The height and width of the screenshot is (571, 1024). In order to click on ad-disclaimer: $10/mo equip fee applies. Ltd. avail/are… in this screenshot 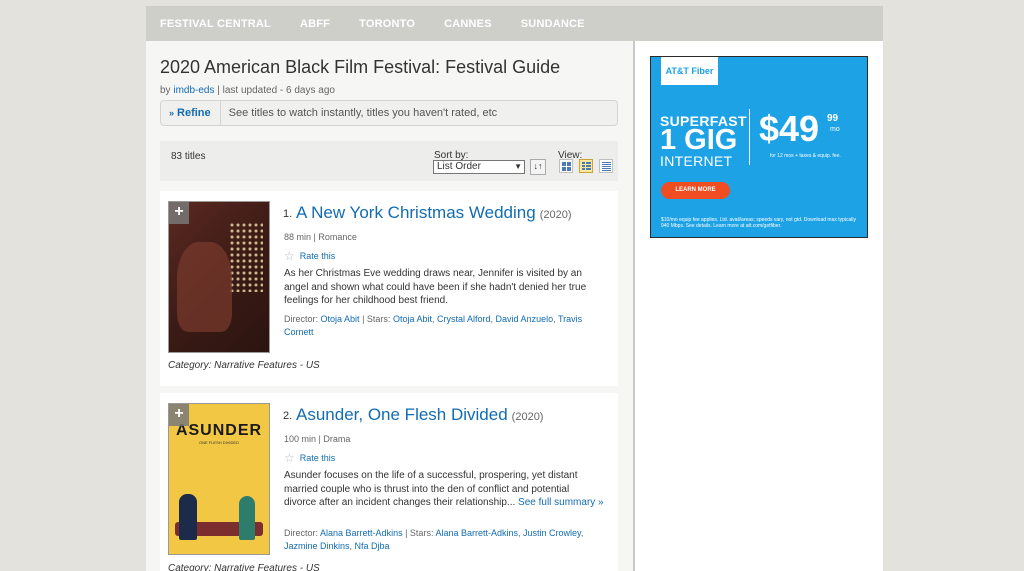, I will do `click(759, 223)`.